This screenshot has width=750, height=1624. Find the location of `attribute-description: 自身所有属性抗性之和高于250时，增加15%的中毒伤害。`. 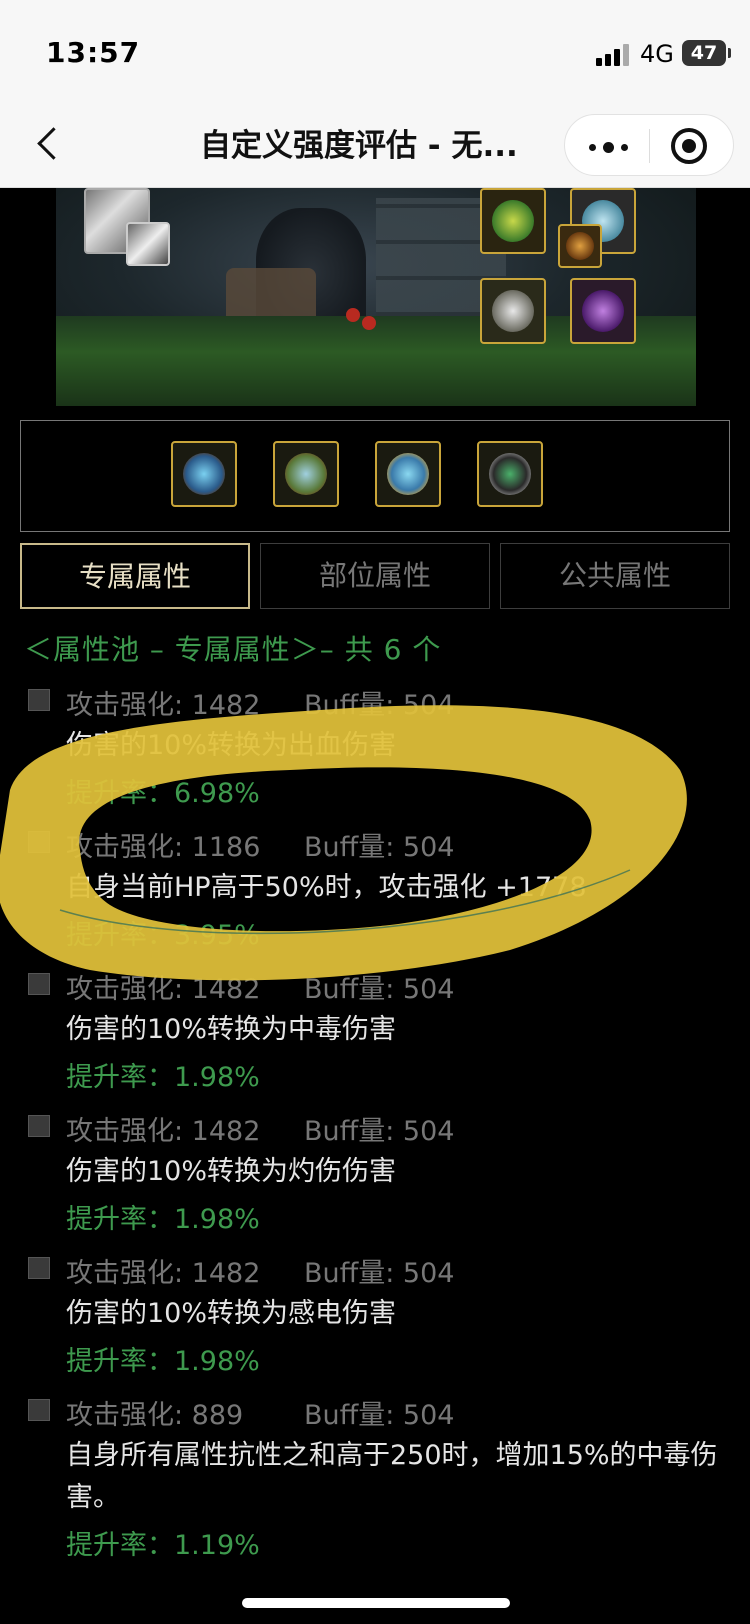

attribute-description: 自身所有属性抗性之和高于250时，增加15%的中毒伤害。 is located at coordinates (392, 1476).